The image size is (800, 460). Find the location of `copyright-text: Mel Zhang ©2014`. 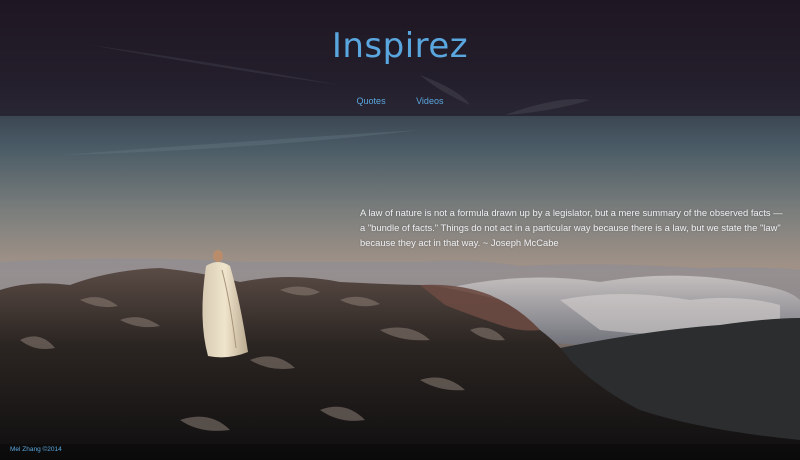

copyright-text: Mel Zhang ©2014 is located at coordinates (36, 449).